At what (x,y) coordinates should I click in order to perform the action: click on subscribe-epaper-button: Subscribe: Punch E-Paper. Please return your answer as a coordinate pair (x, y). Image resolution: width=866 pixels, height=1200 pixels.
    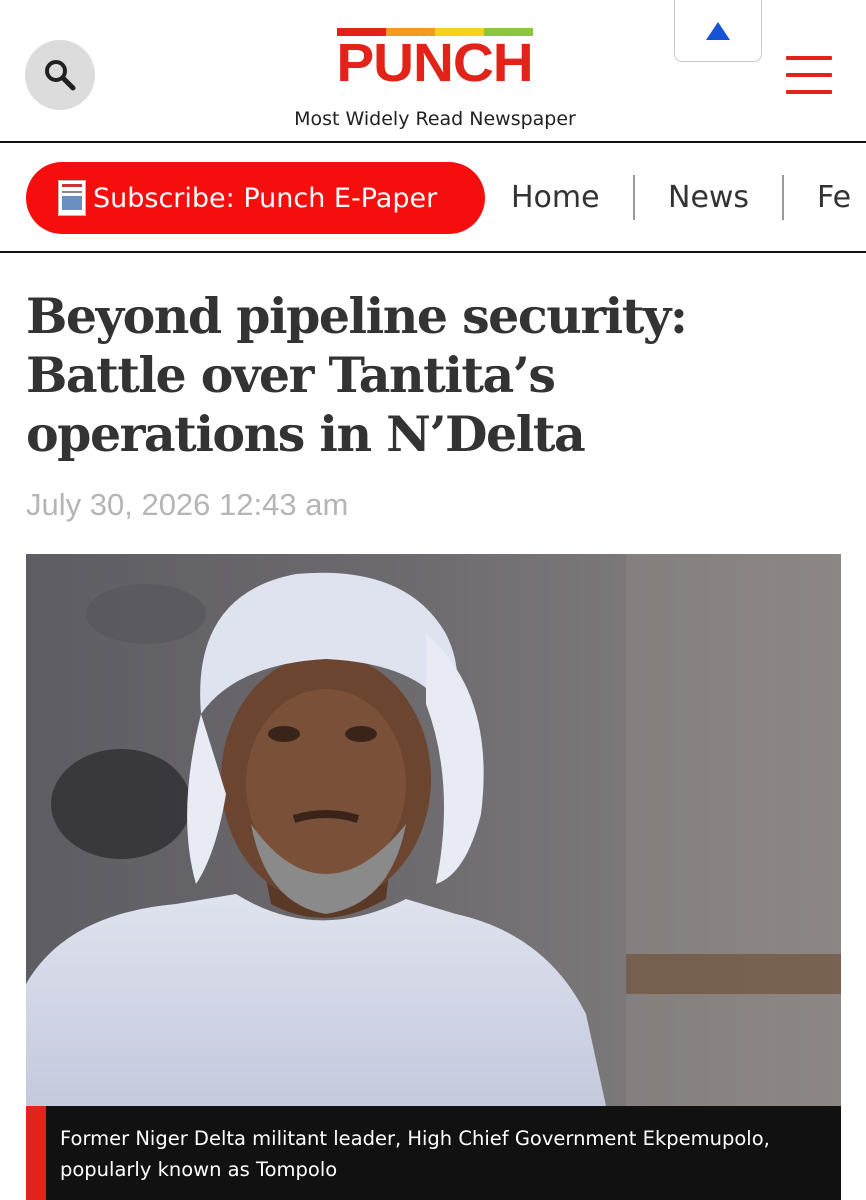
    Looking at the image, I should click on (255, 198).